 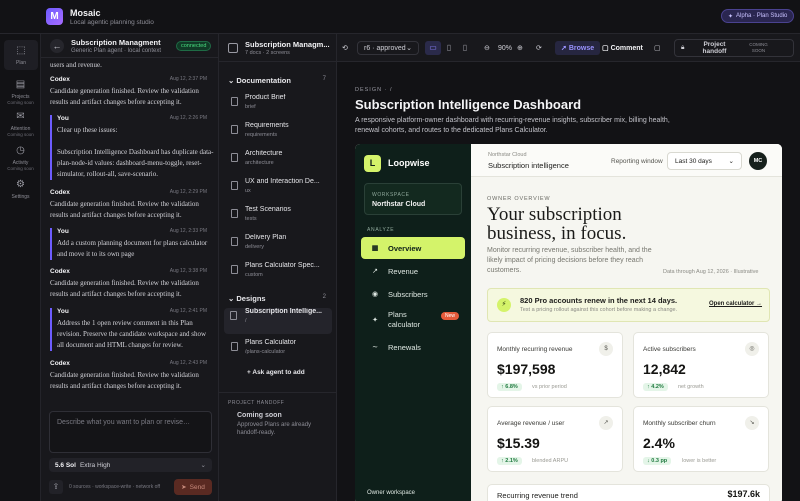 I want to click on lightning-icon: ⚡︎, so click(x=504, y=305).